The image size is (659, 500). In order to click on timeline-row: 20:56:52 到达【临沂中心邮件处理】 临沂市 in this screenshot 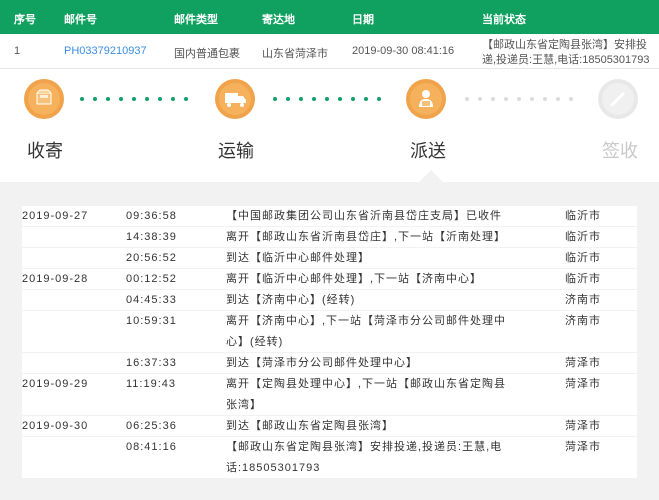, I will do `click(329, 258)`.